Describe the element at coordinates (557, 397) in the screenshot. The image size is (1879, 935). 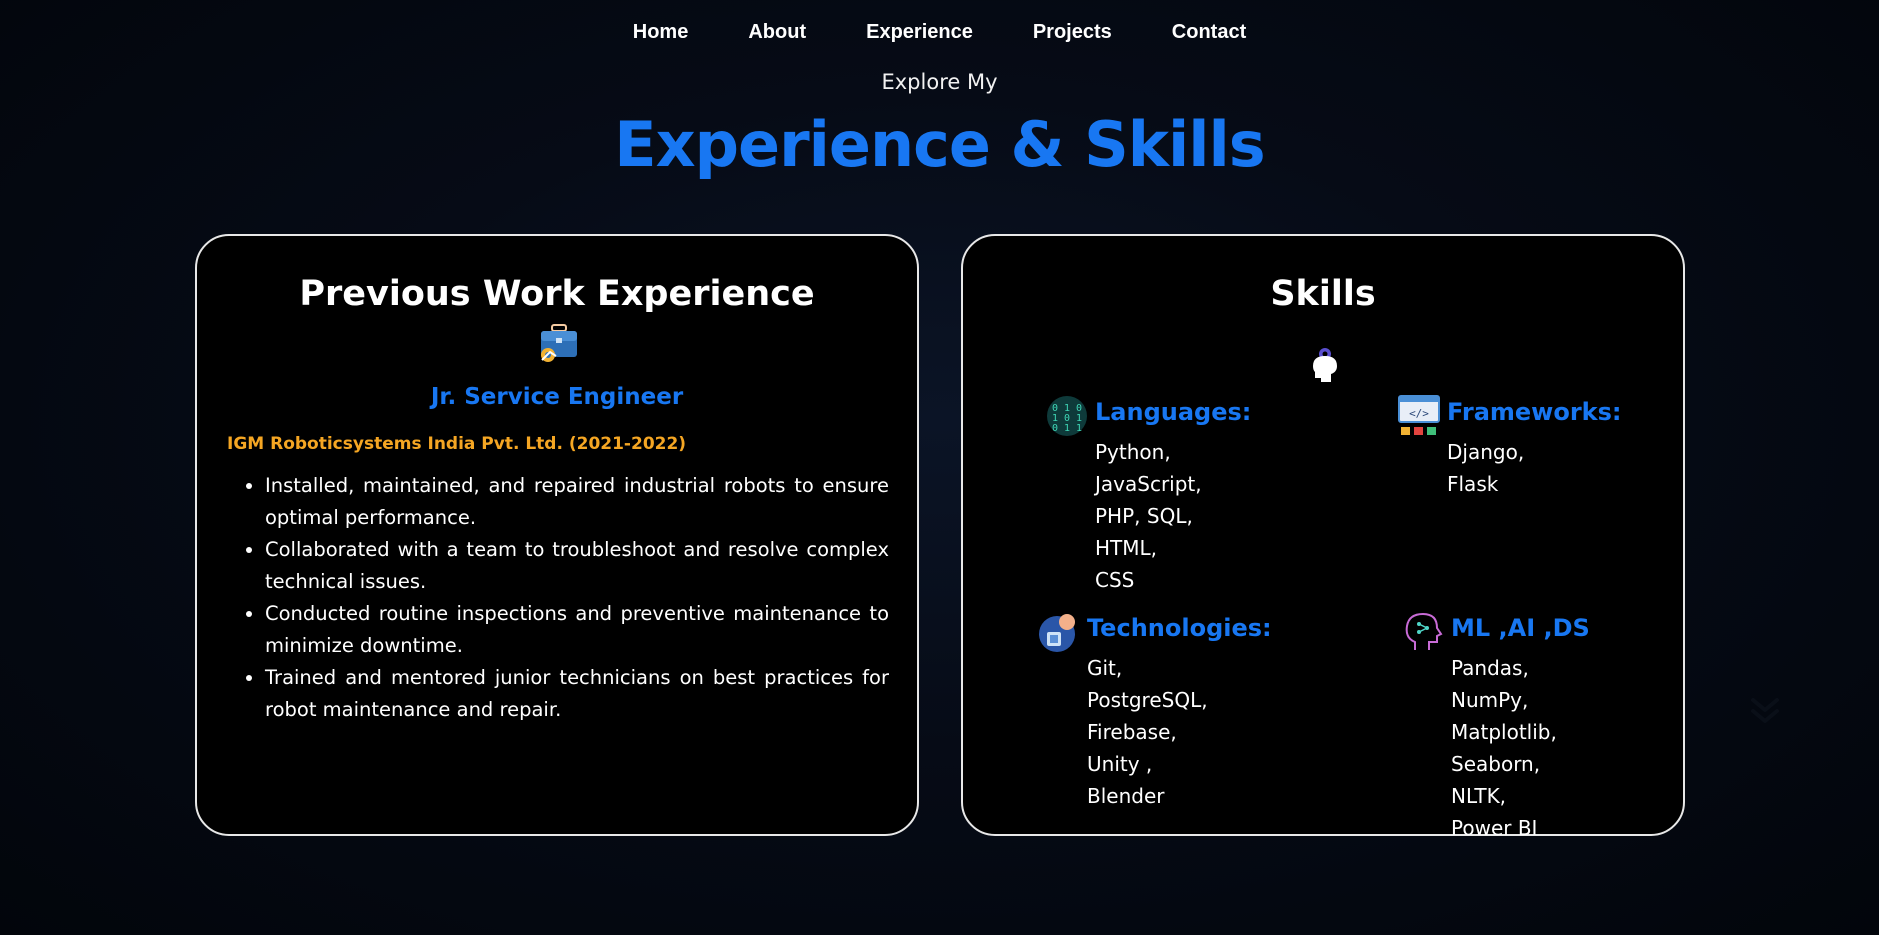
I see `job-role: Jr. Service Engineer` at that location.